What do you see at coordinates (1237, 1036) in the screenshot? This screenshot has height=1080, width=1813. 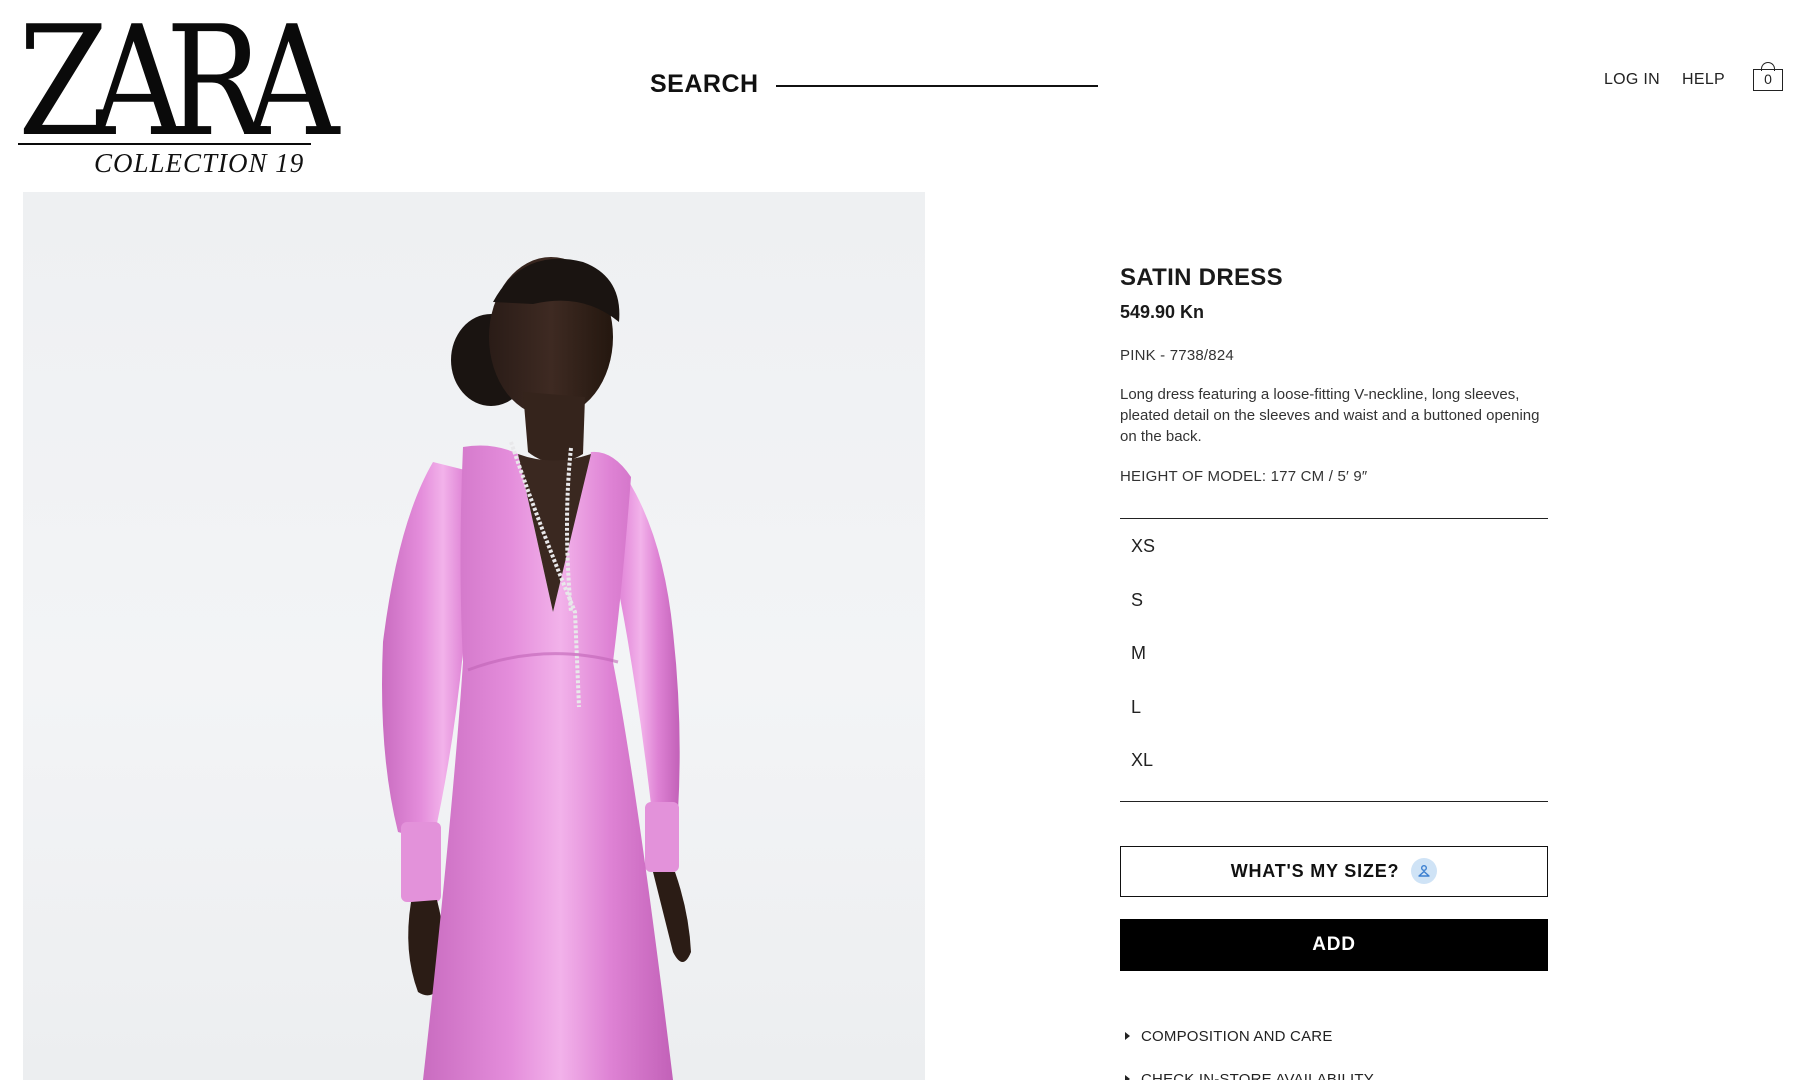 I see `accordion-label: COMPOSITION AND CARE` at bounding box center [1237, 1036].